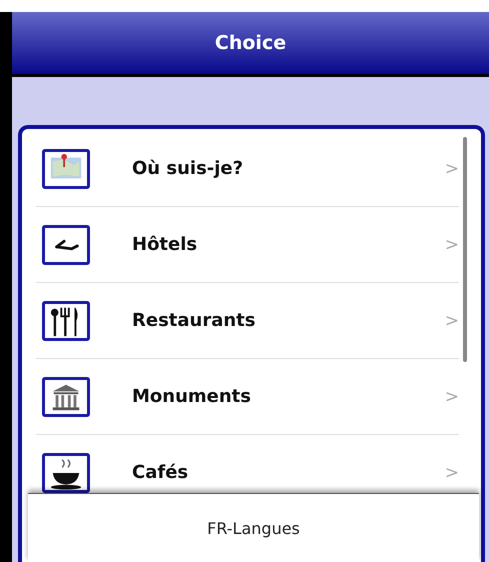 Image resolution: width=489 pixels, height=562 pixels. Describe the element at coordinates (247, 169) in the screenshot. I see `menu-item: Où suis-je? >` at that location.